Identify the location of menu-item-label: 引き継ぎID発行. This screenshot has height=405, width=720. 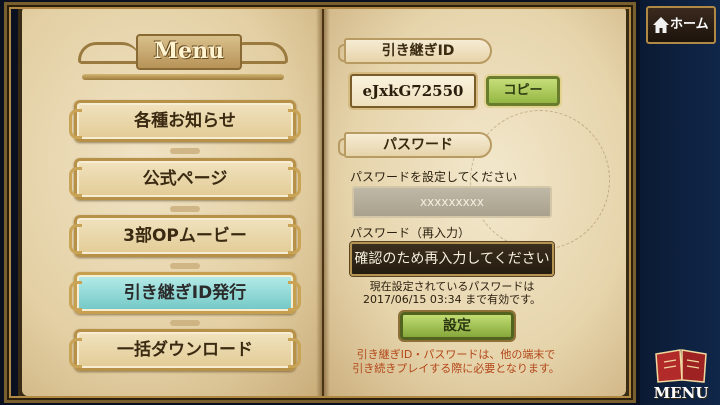
(185, 293).